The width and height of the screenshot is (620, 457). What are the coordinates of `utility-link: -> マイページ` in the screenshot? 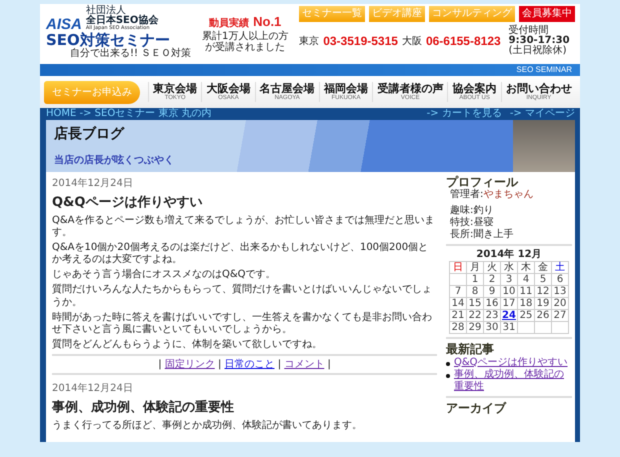 It's located at (542, 114).